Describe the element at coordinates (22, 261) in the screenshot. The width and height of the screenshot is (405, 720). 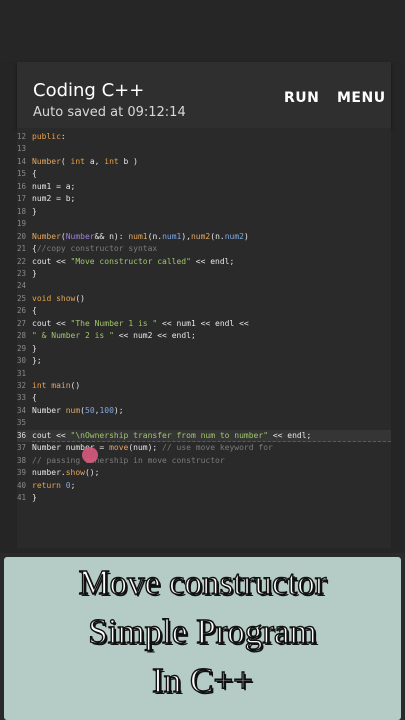
I see `line-number: 22` at that location.